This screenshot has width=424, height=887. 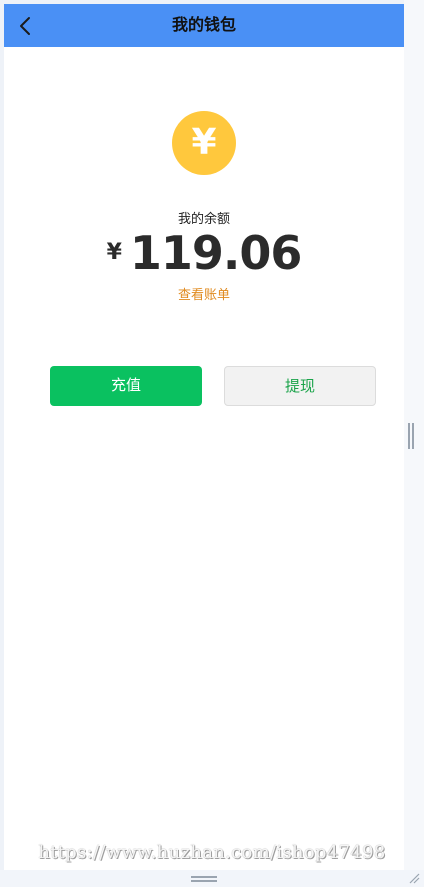 I want to click on chevron-left-icon, so click(x=25, y=26).